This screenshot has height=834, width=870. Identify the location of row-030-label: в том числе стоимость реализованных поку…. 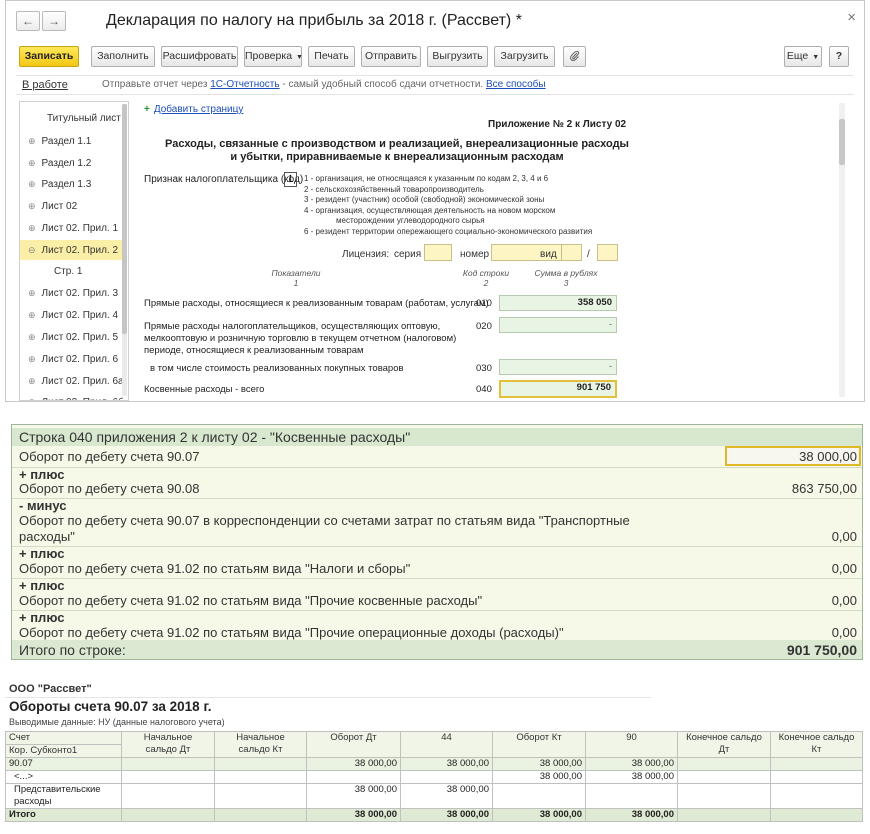
(277, 368).